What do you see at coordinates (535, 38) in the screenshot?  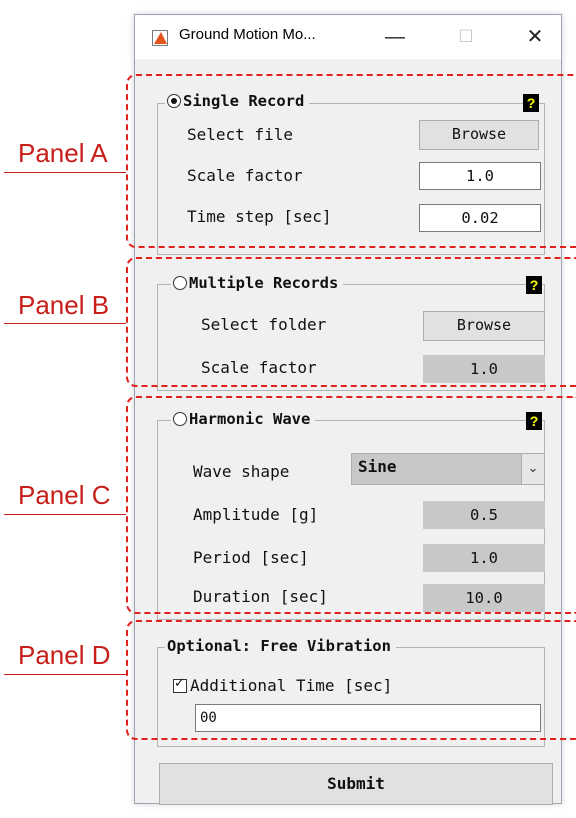 I see `close-button: ✕` at bounding box center [535, 38].